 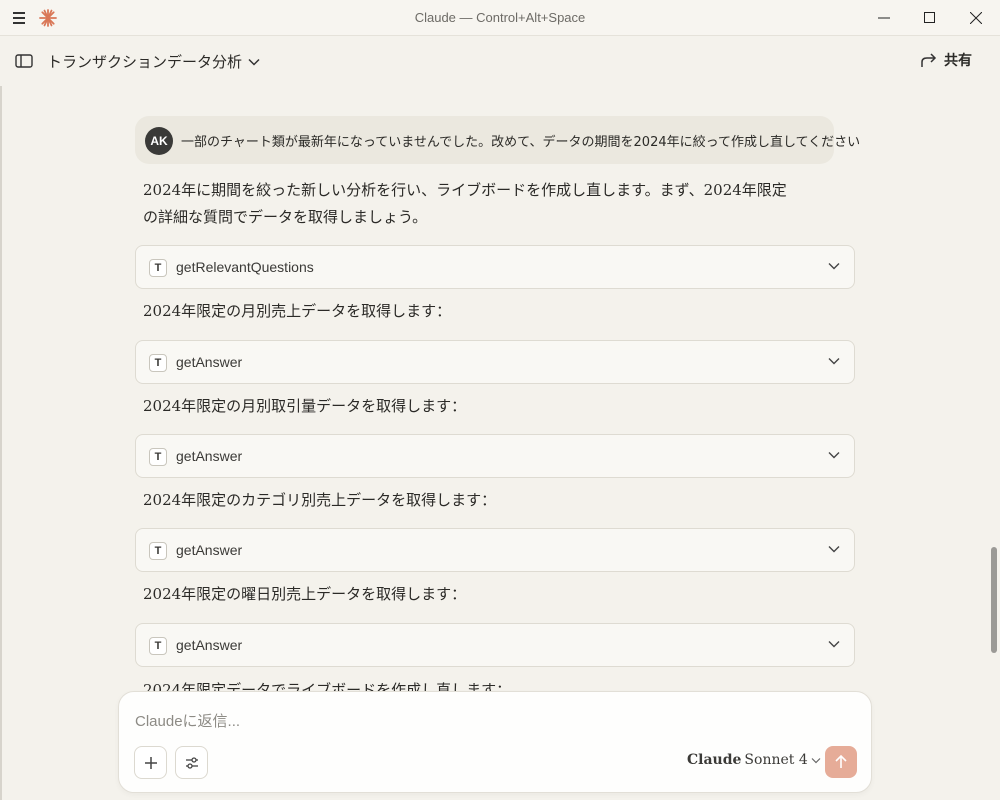 I want to click on plus-icon, so click(x=151, y=763).